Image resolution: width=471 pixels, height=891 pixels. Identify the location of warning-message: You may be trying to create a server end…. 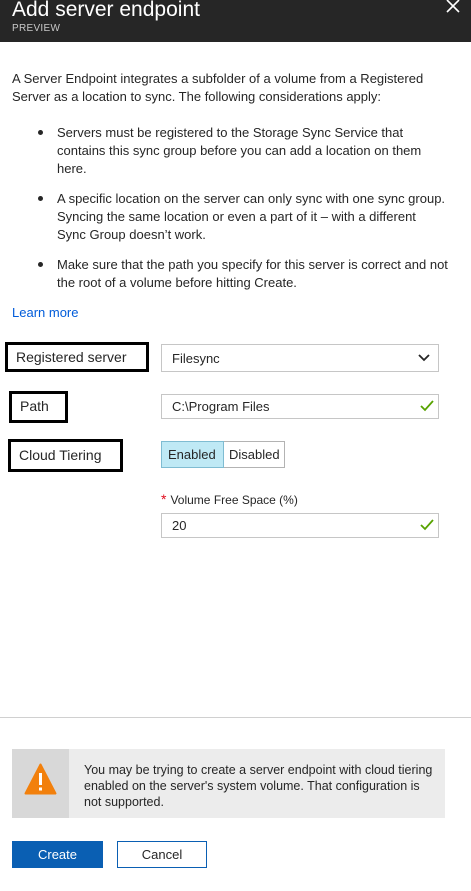
(258, 786).